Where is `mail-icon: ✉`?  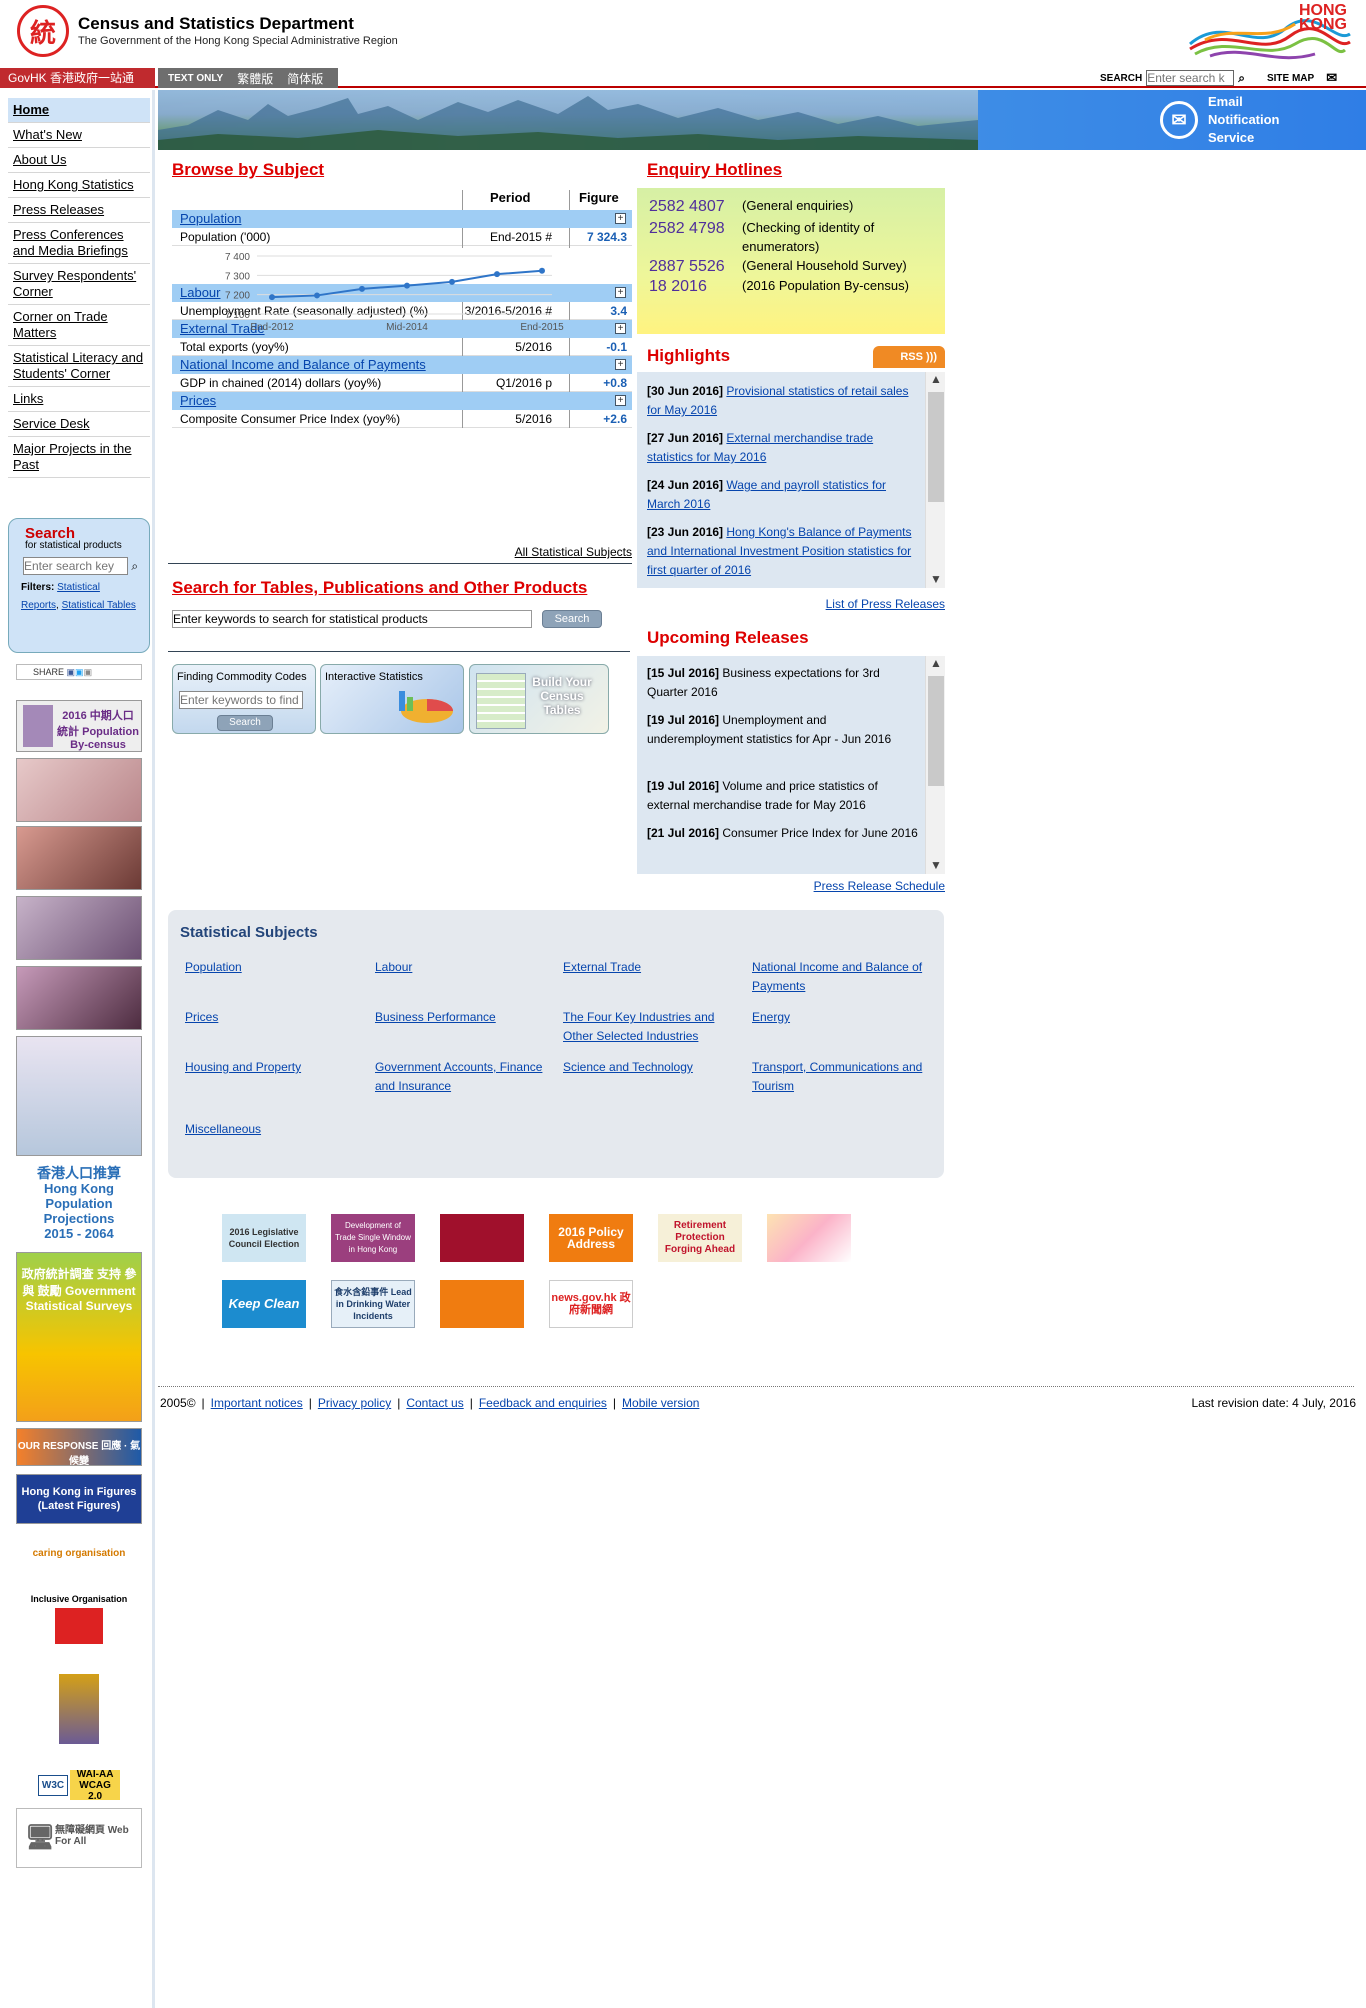
mail-icon: ✉ is located at coordinates (1331, 78).